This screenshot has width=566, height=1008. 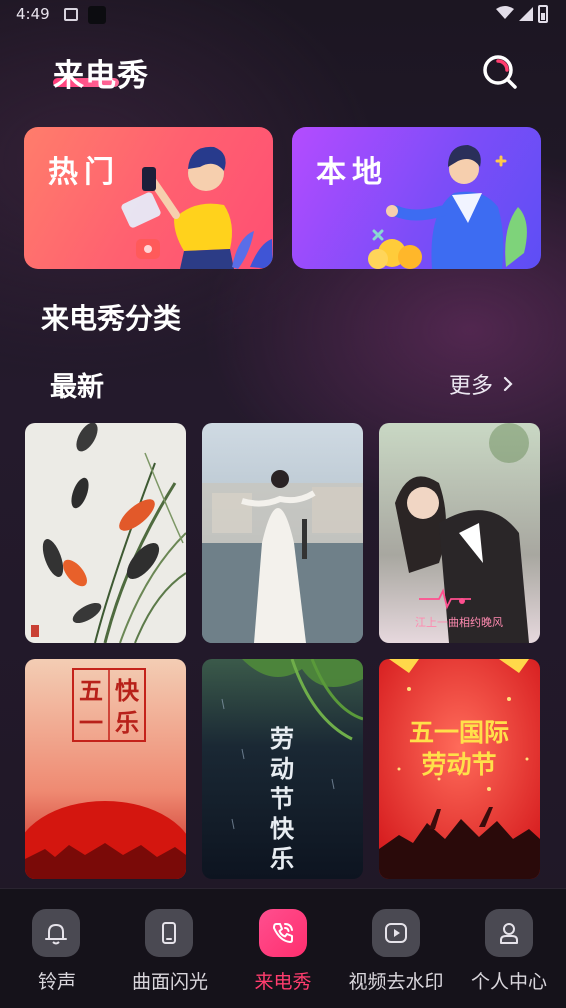 I want to click on chevron-right-icon, so click(x=508, y=384).